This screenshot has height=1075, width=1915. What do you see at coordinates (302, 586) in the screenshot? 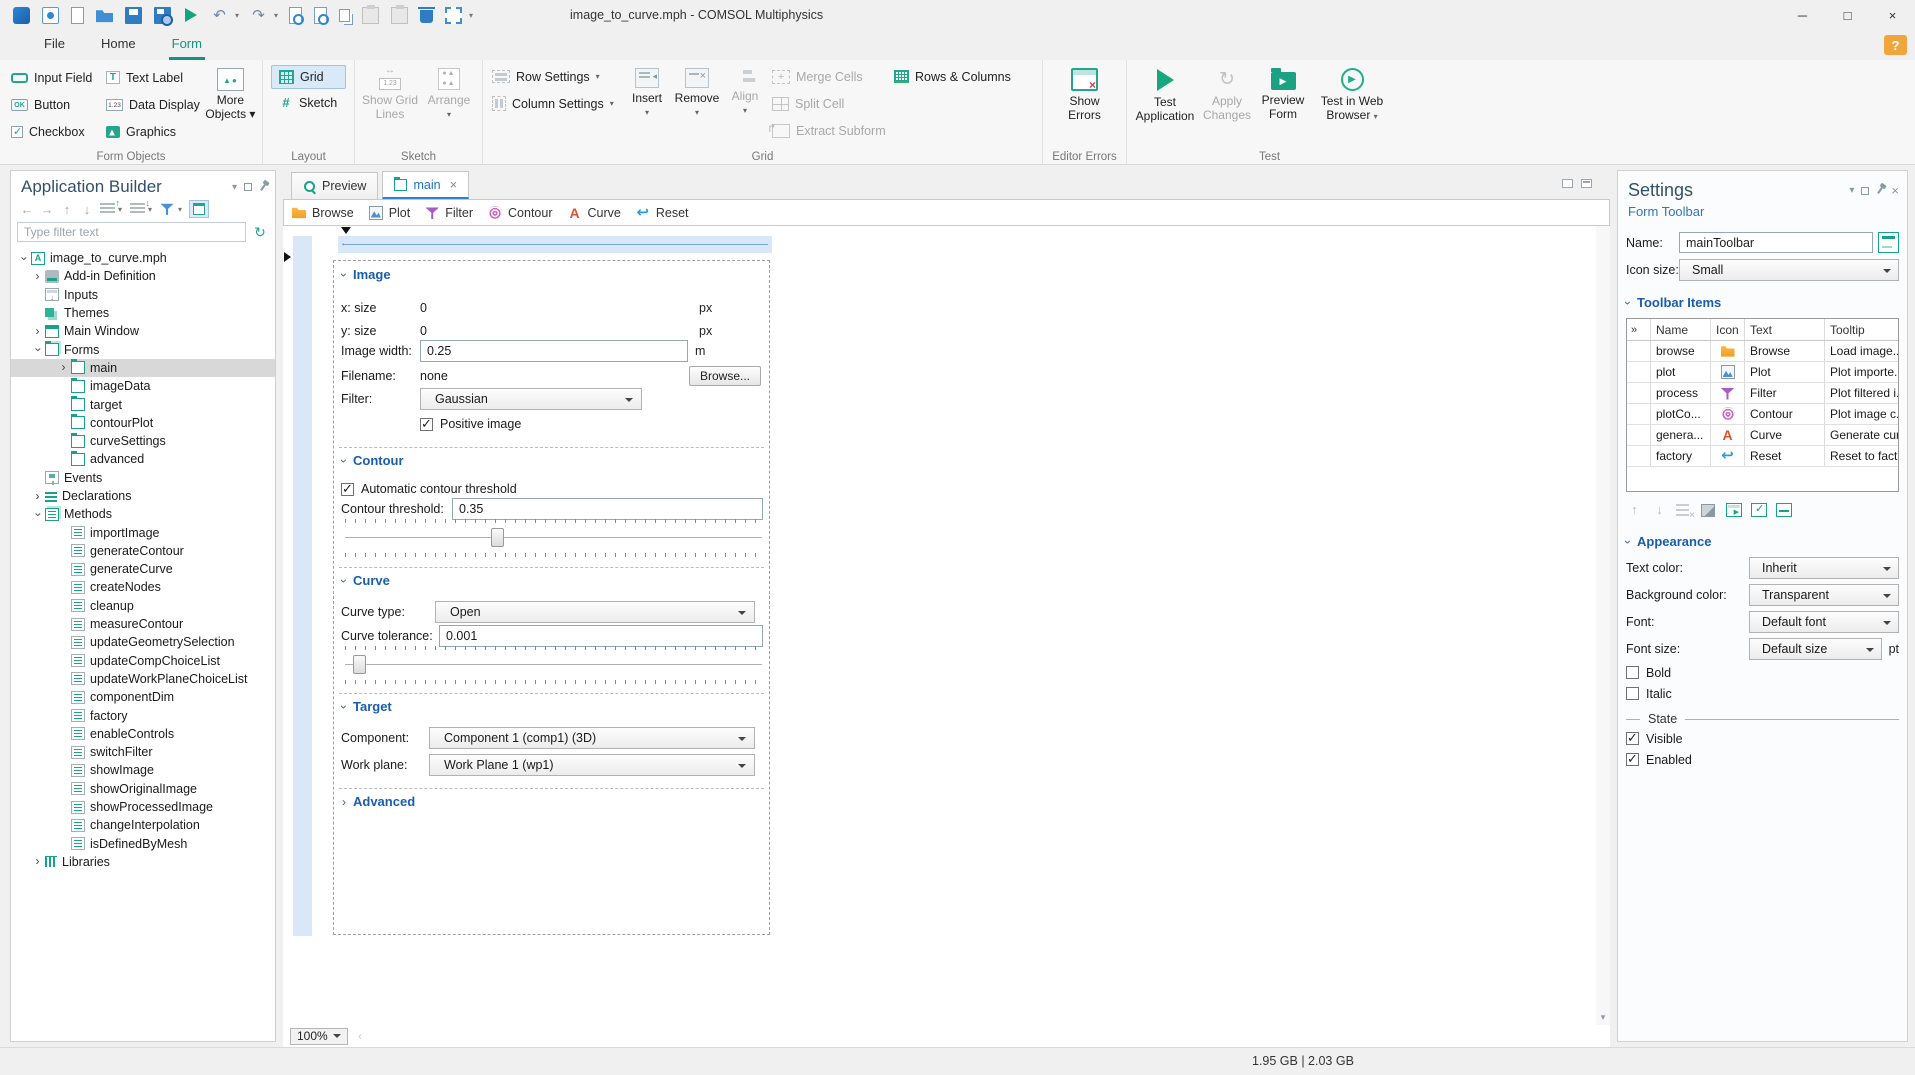
I see `row-selector-band` at bounding box center [302, 586].